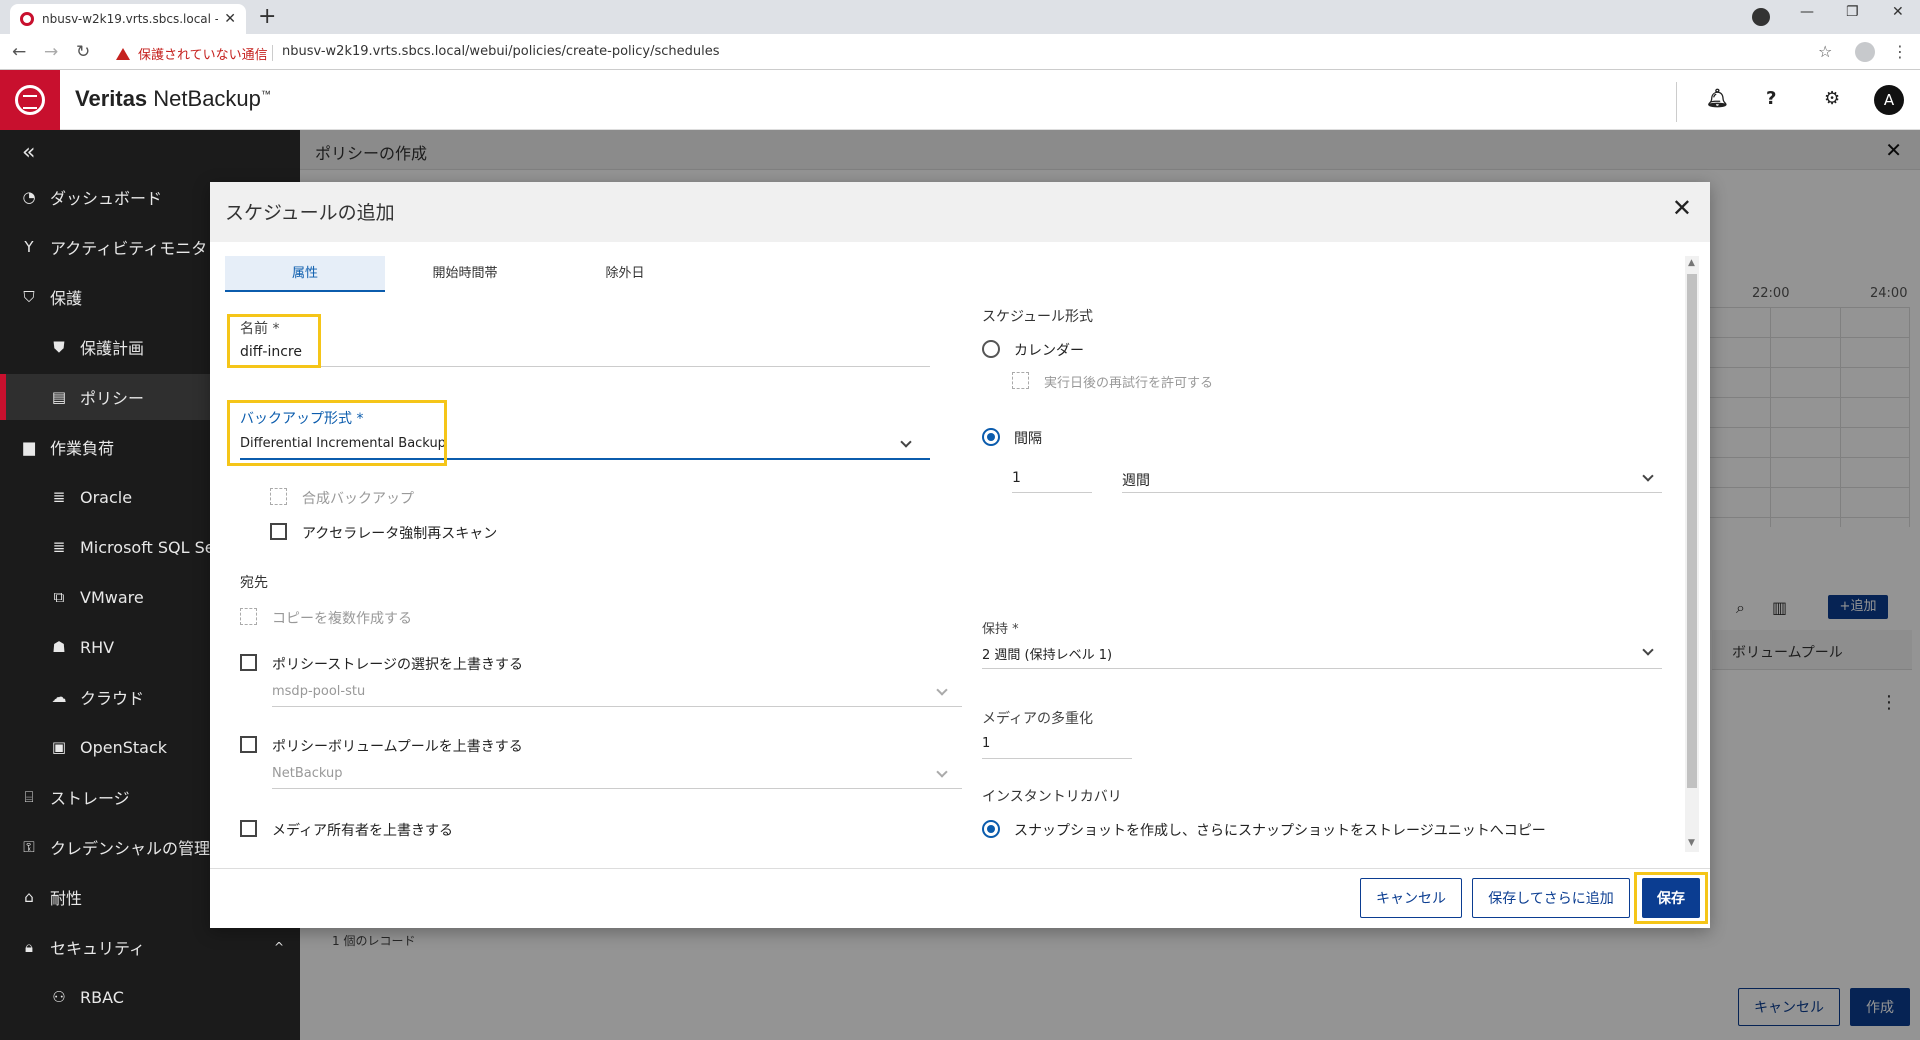 This screenshot has height=1040, width=1920. I want to click on chevron-up-icon: ^, so click(278, 947).